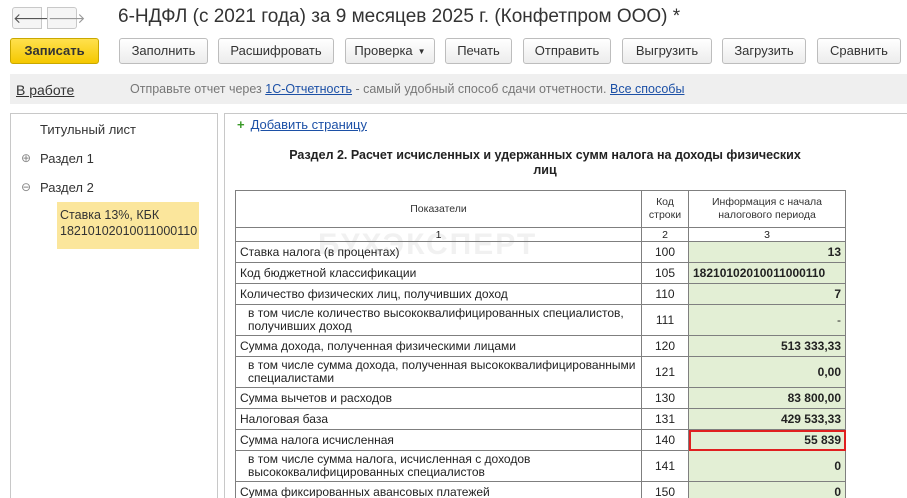  I want to click on row-code: 111, so click(665, 320).